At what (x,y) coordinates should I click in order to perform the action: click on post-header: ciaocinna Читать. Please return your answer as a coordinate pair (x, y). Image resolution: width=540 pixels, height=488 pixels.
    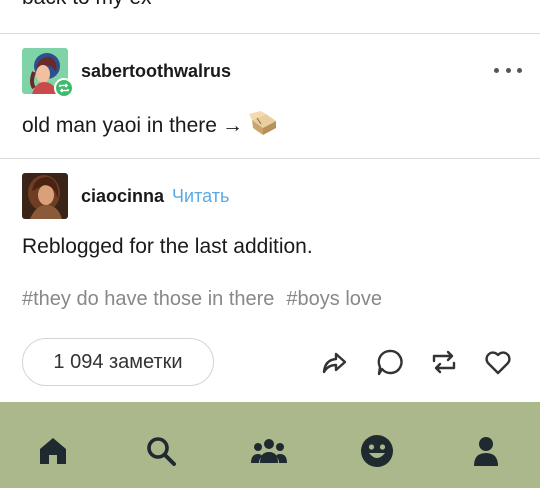
    Looking at the image, I should click on (125, 196).